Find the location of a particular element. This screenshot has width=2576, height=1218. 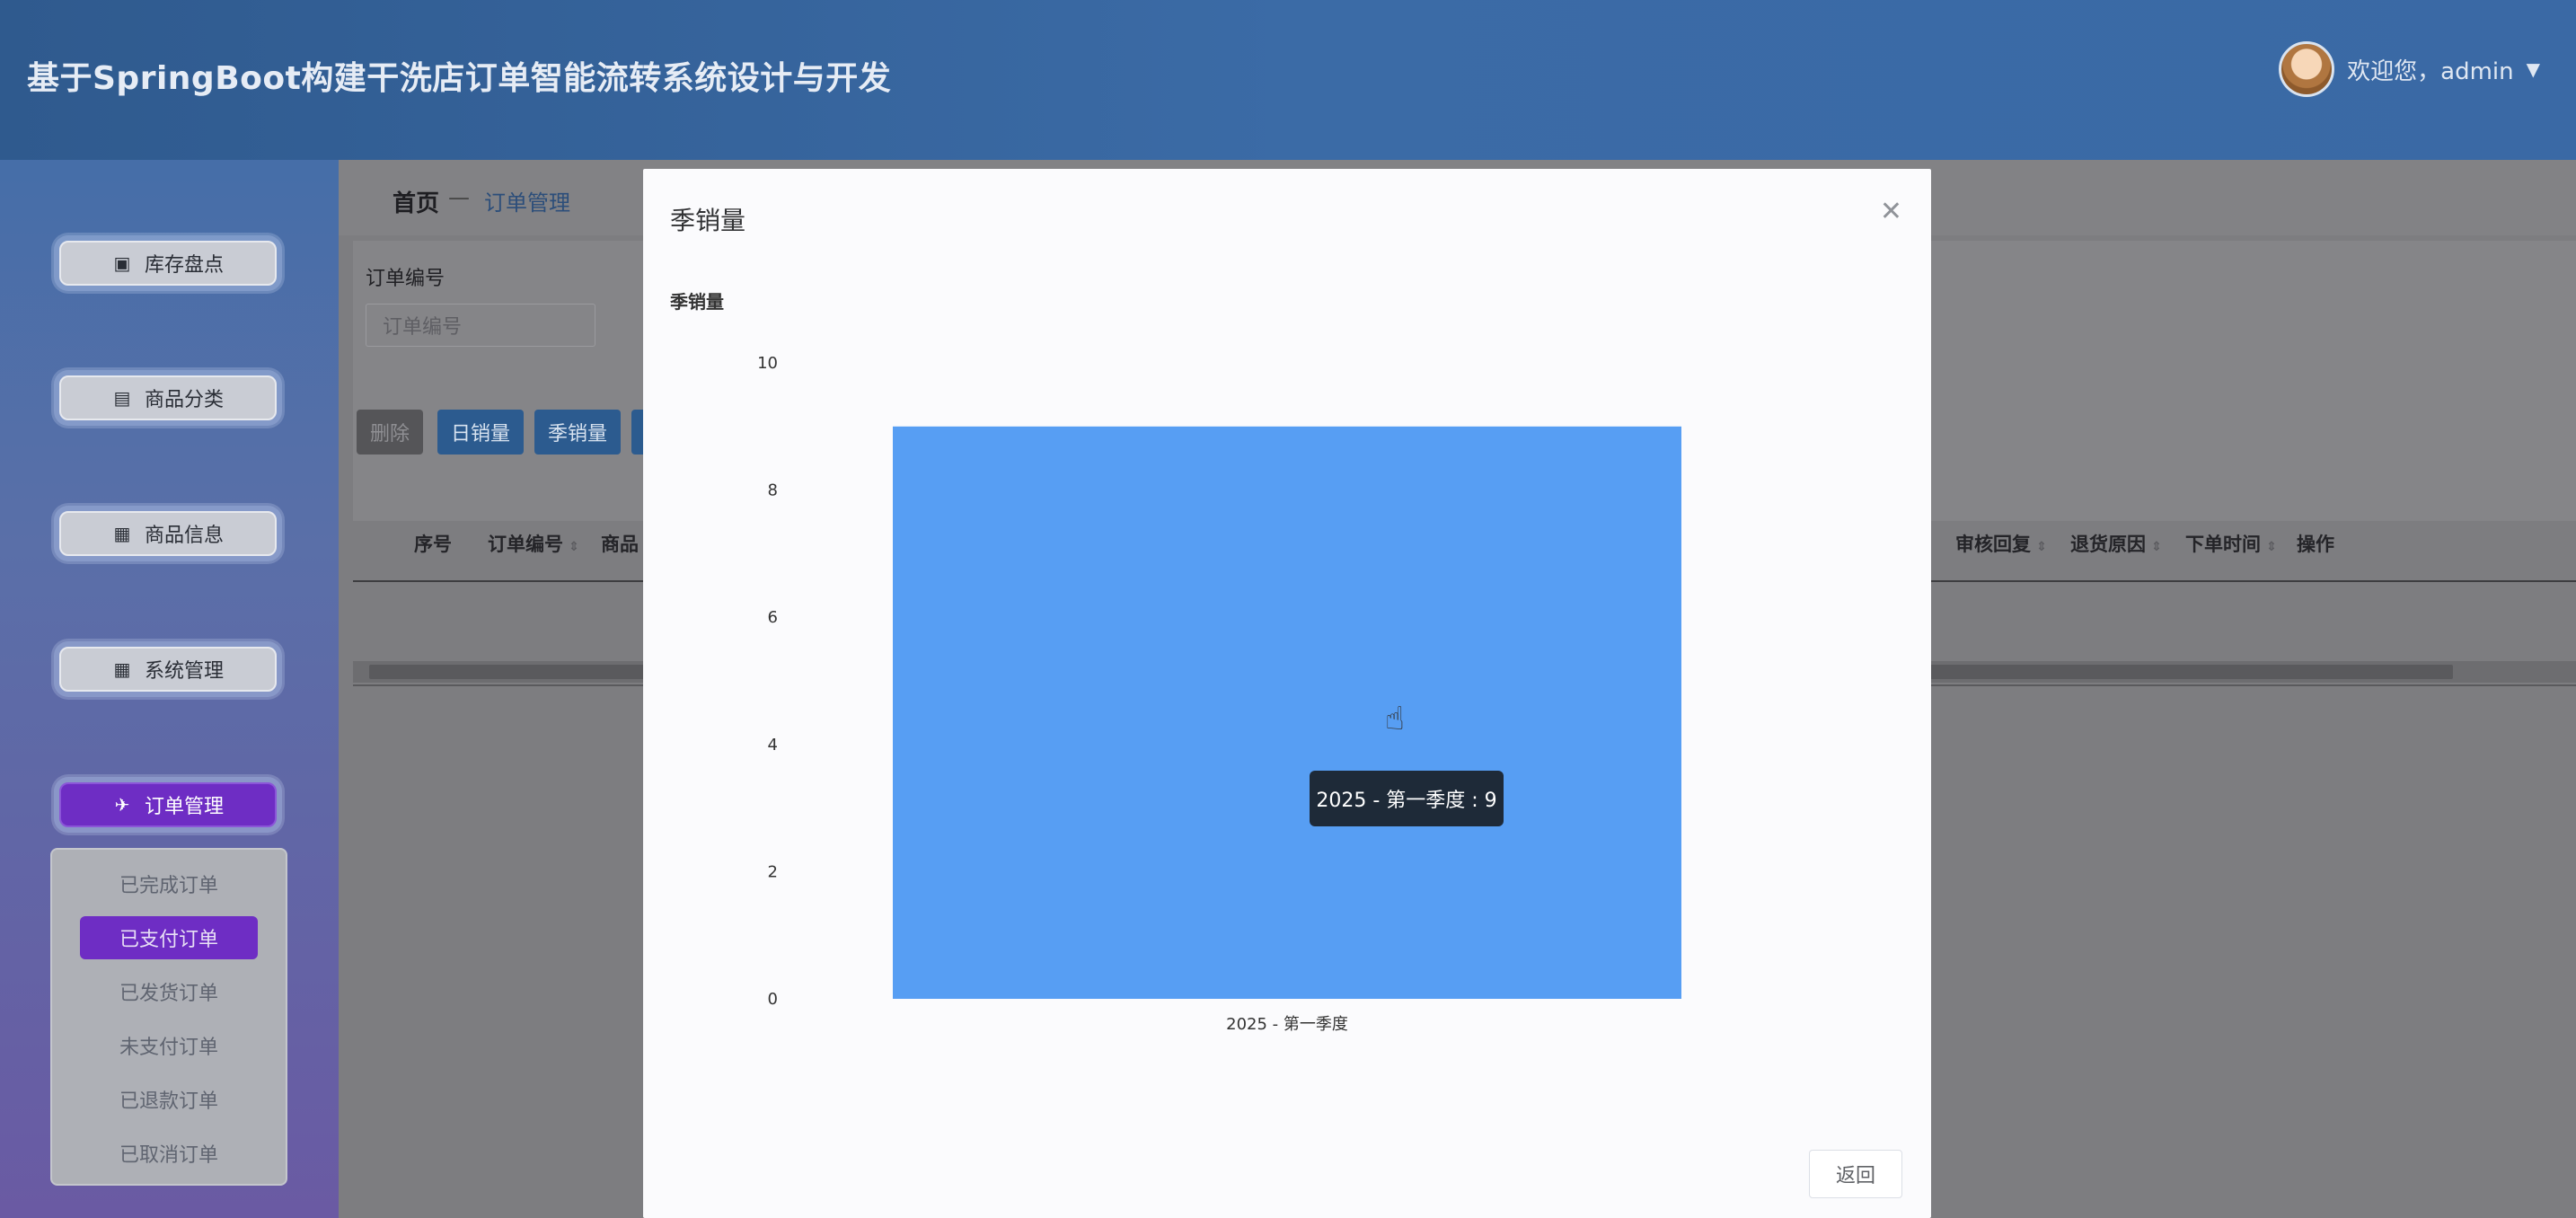

app-title: 基于SpringBoot构建干洗店订单智能流转系统设计与开发 is located at coordinates (459, 78).